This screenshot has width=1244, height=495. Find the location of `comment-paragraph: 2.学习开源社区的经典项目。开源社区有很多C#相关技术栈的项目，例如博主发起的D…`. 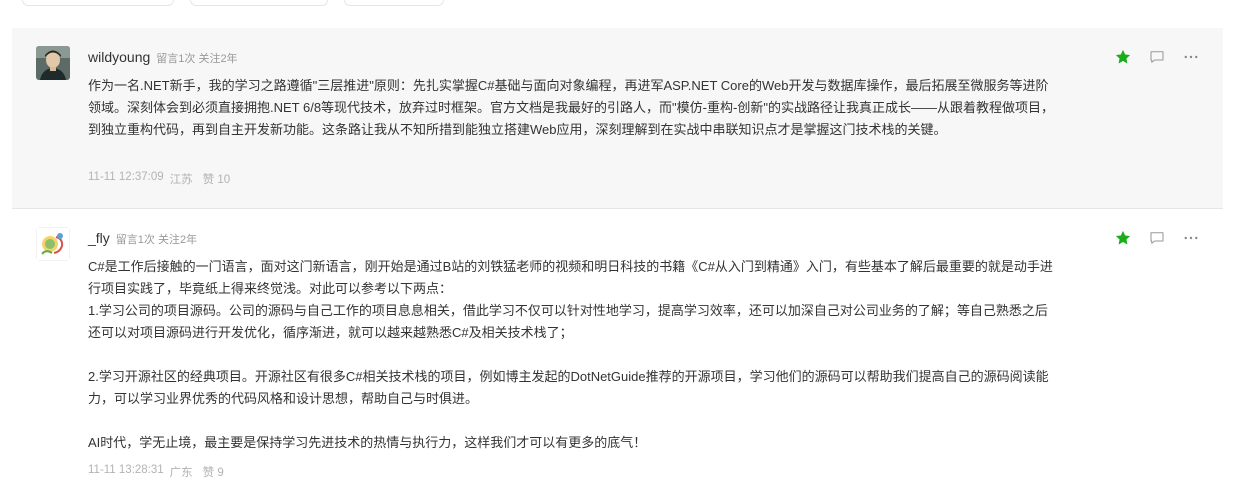

comment-paragraph: 2.学习开源社区的经典项目。开源社区有很多C#相关技术栈的项目，例如博主发起的D… is located at coordinates (568, 387).